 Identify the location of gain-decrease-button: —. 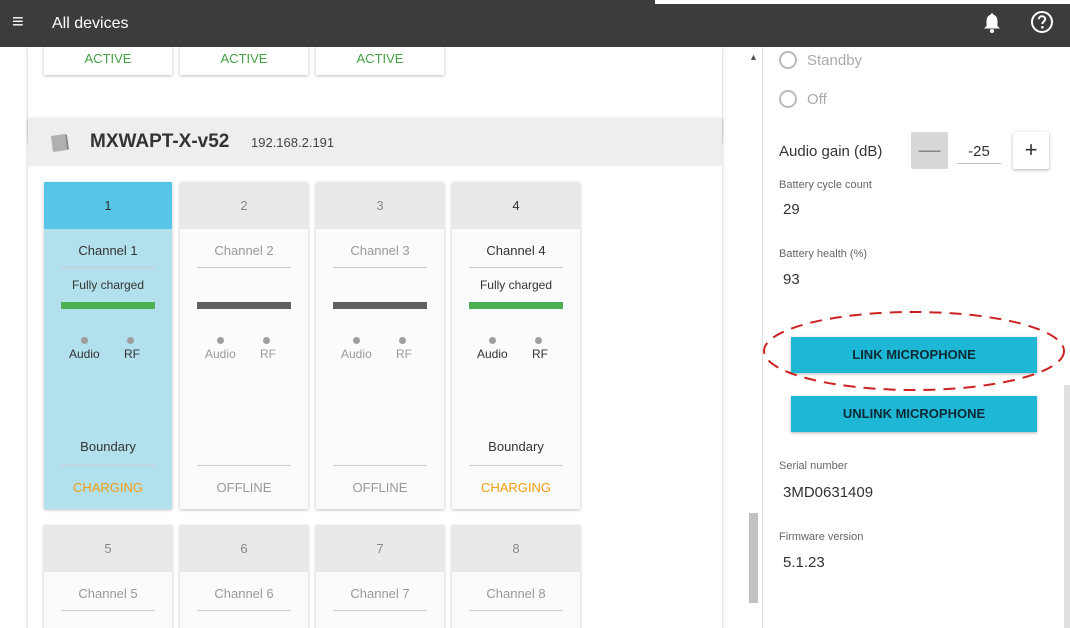
(929, 150).